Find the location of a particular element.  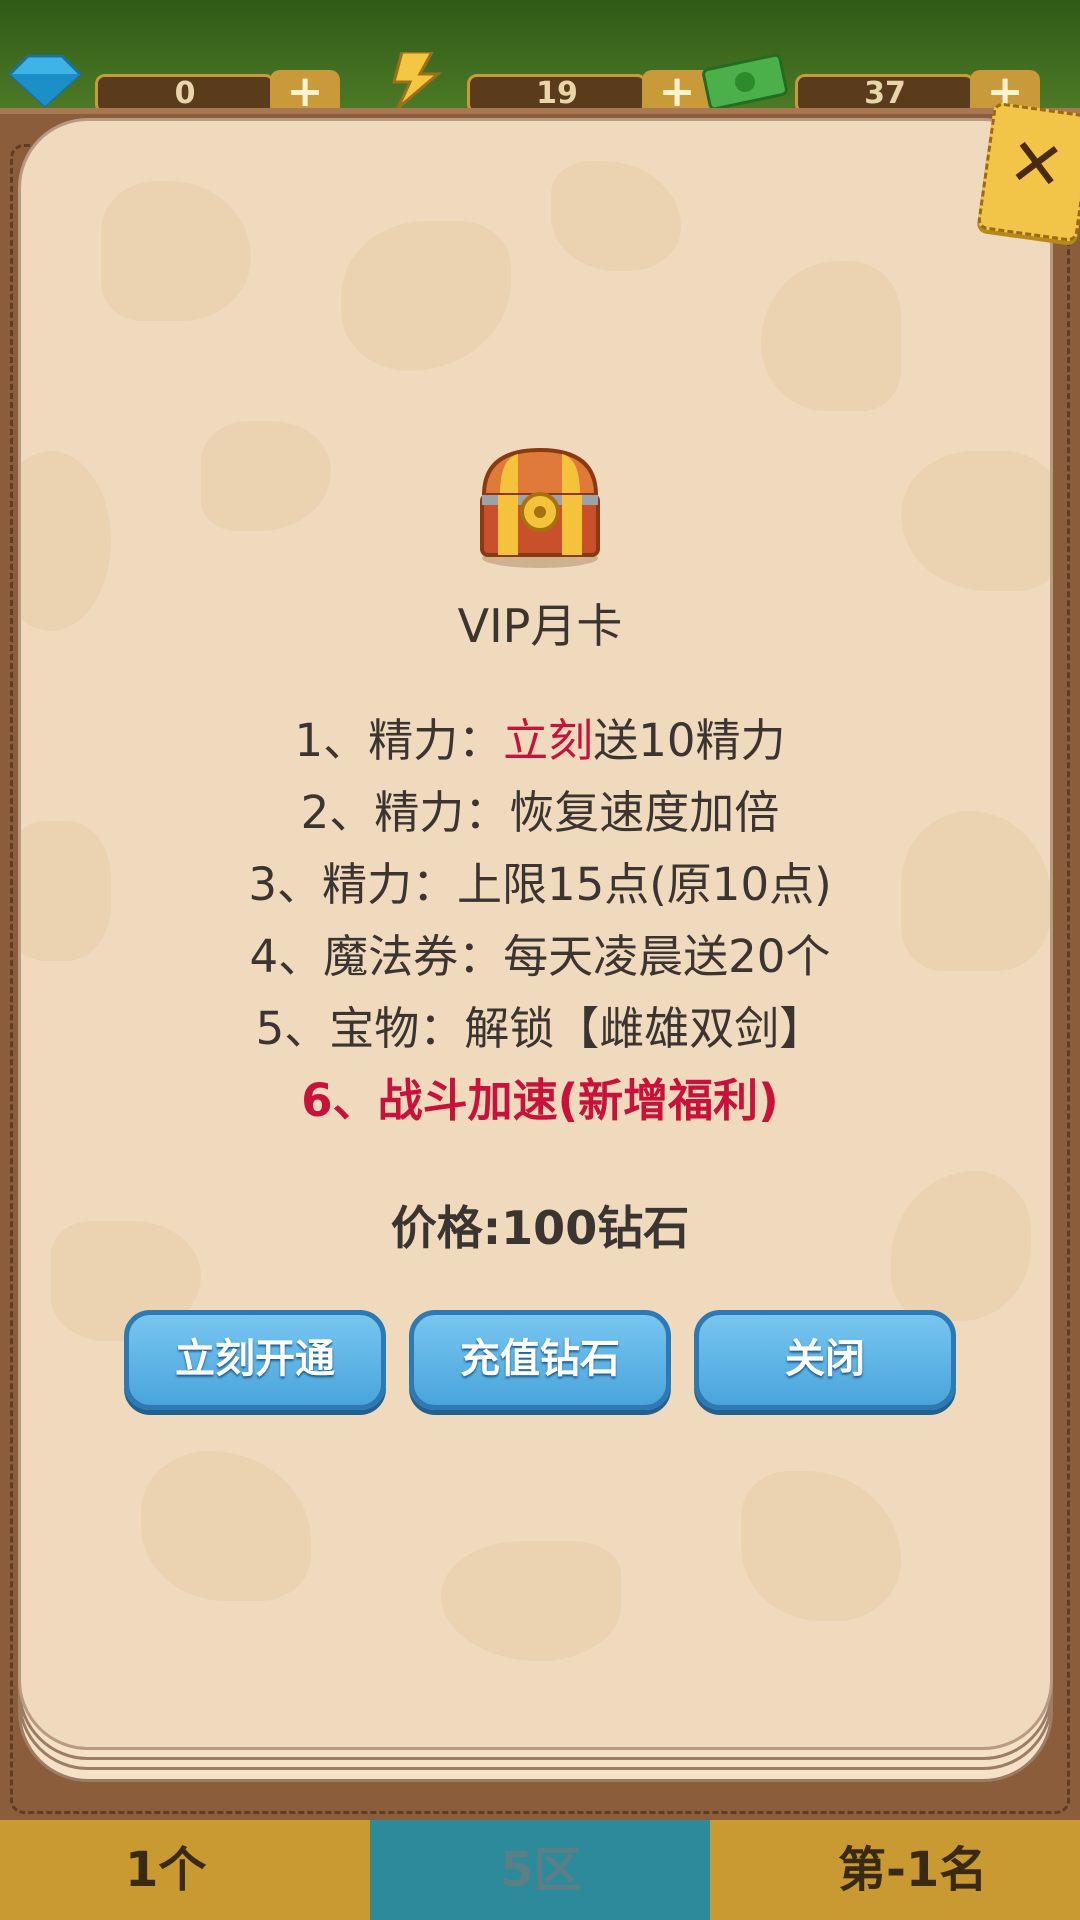

resource-bar: 0 + 19 + 37 + is located at coordinates (540, 59).